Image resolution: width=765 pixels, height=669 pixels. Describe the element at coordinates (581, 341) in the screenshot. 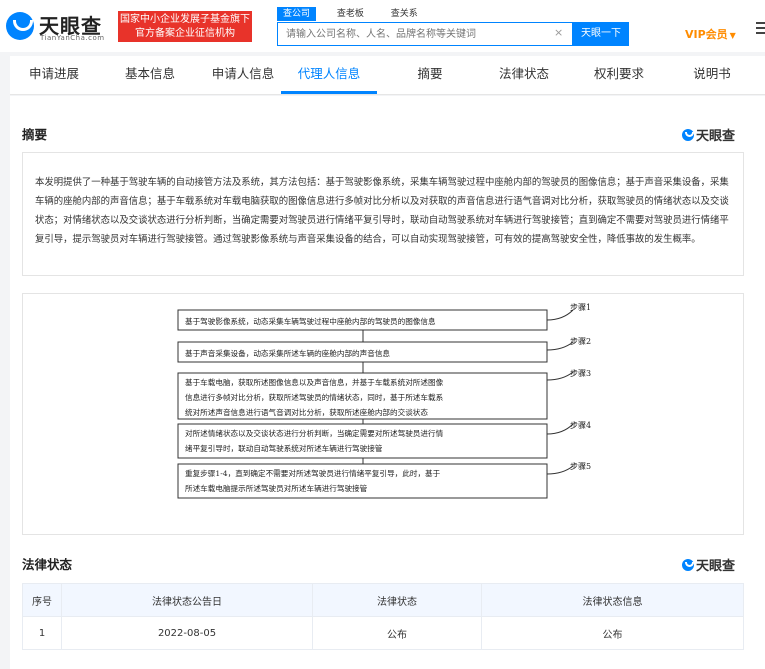

I see `step-label-2: 步骤2` at that location.